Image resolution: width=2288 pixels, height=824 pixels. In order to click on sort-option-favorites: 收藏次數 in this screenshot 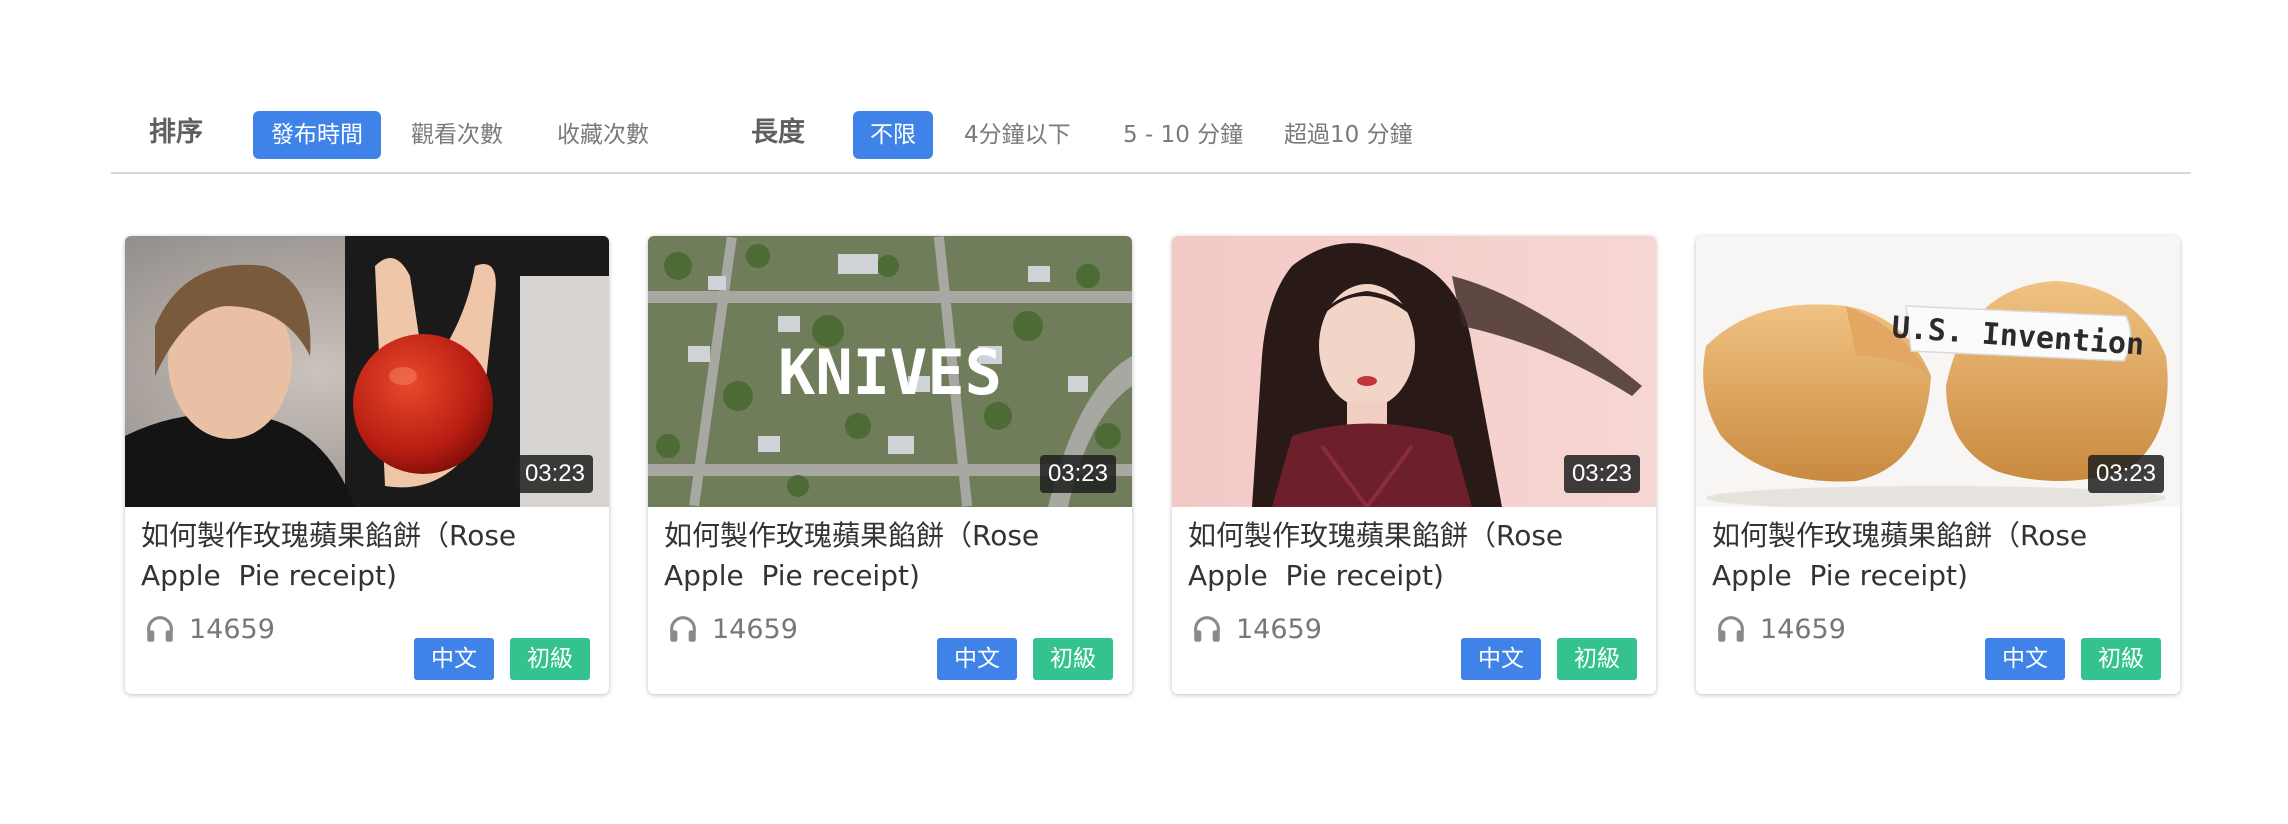, I will do `click(603, 135)`.